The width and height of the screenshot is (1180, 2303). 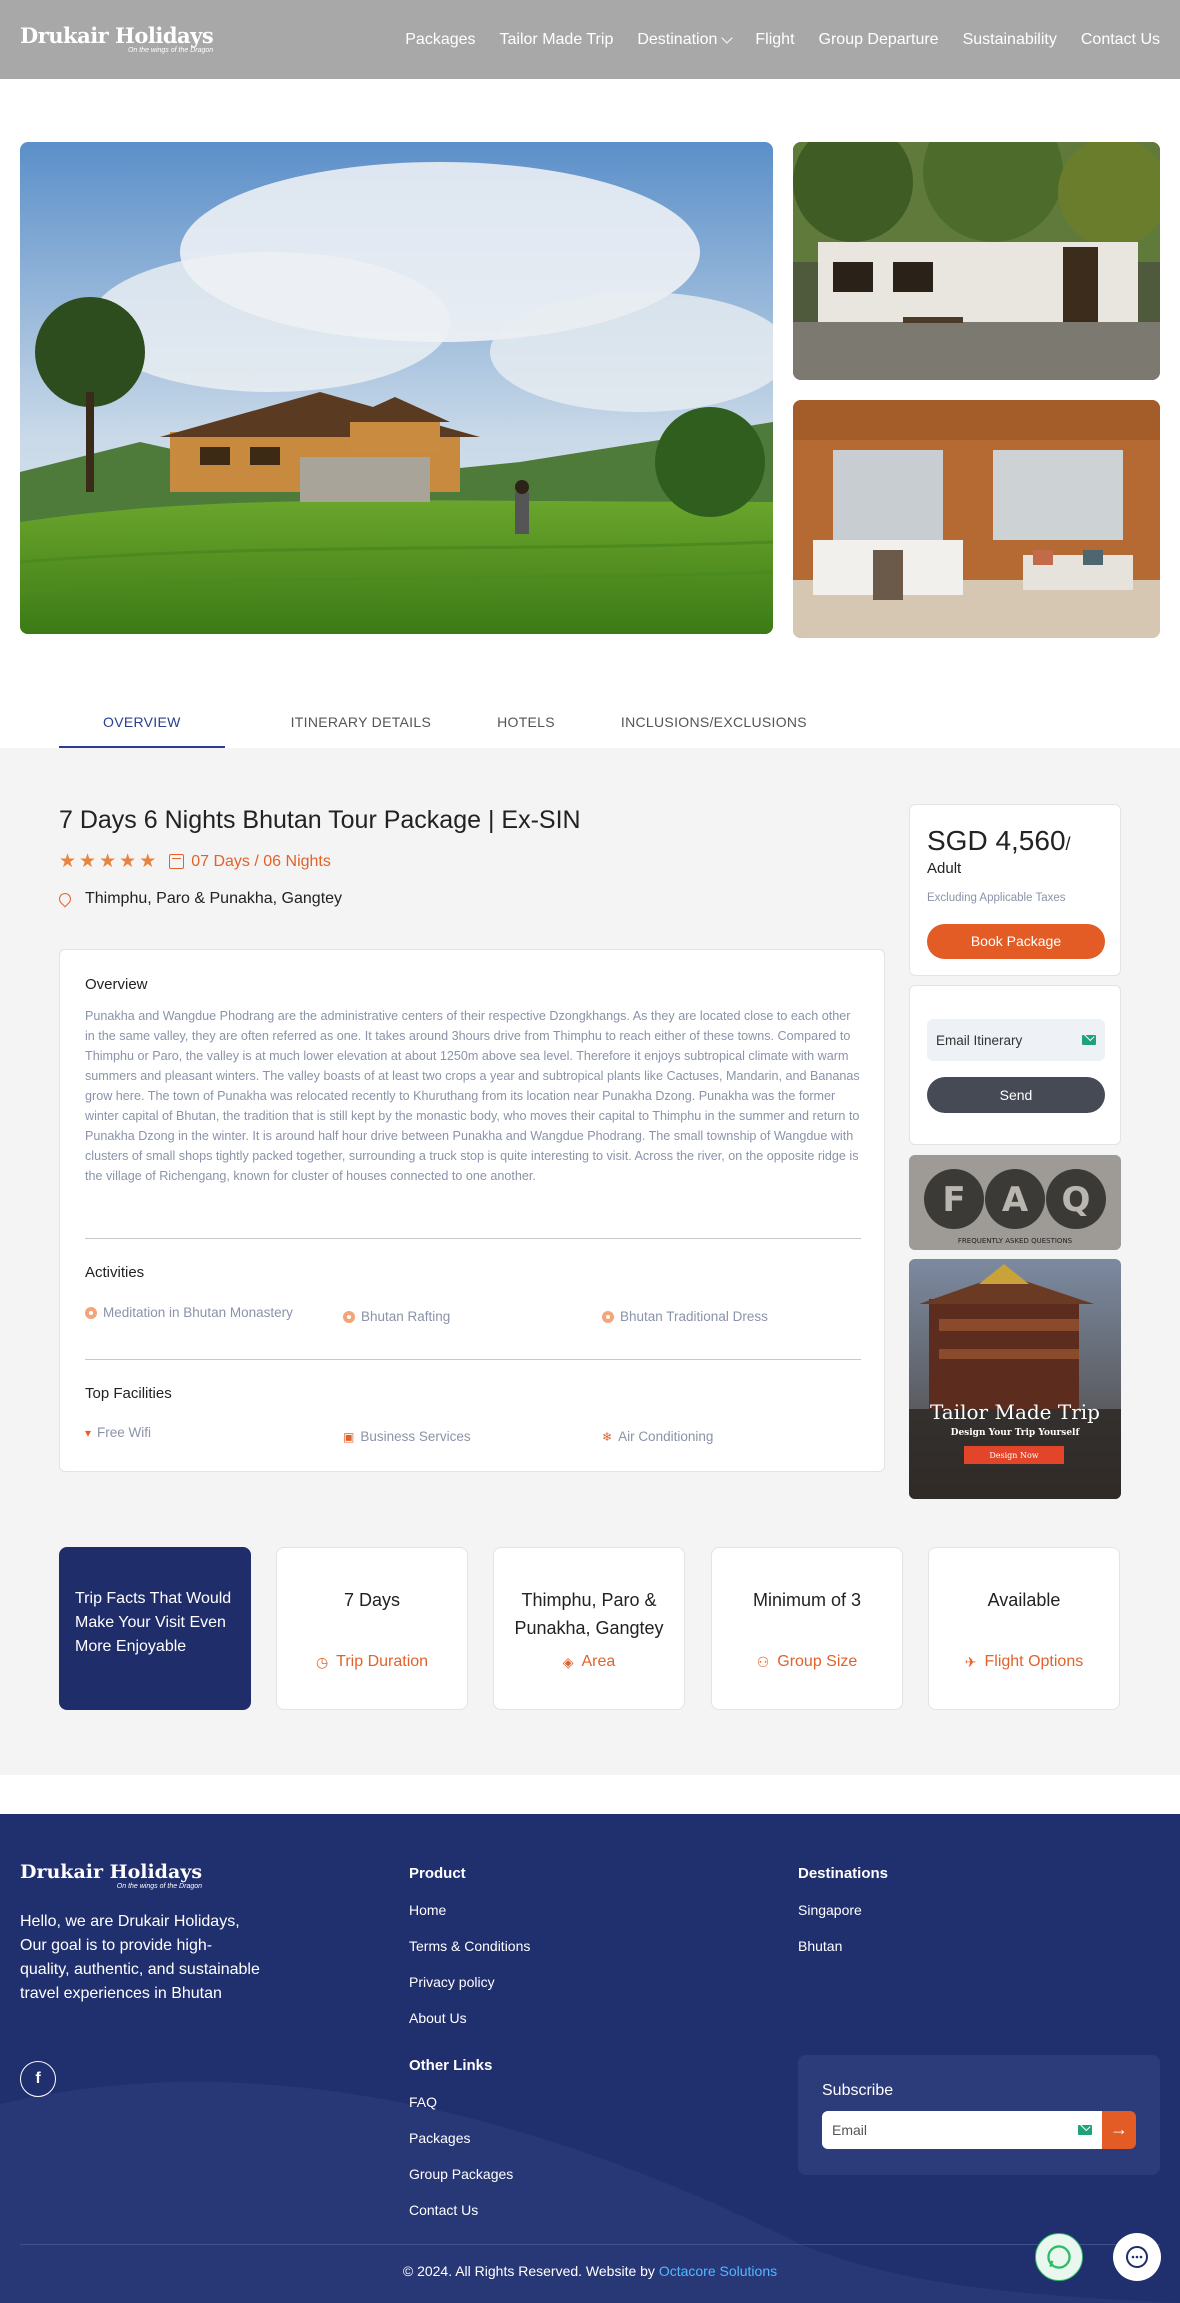 What do you see at coordinates (714, 724) in the screenshot?
I see `tab-inclusions-exclusions: INCLUSIONS/EXCLUSIONS` at bounding box center [714, 724].